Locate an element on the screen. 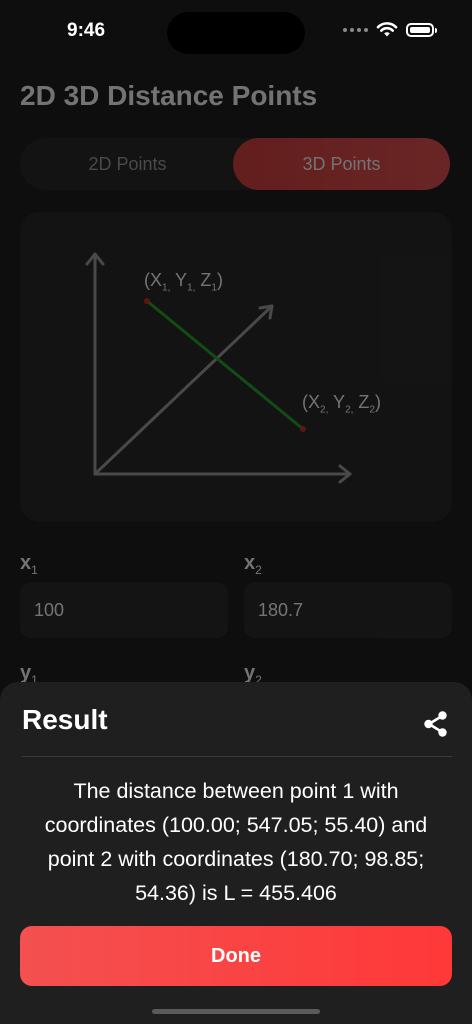 This screenshot has width=472, height=1024. point-2-label: (X2, Y2, Z2) is located at coordinates (341, 404).